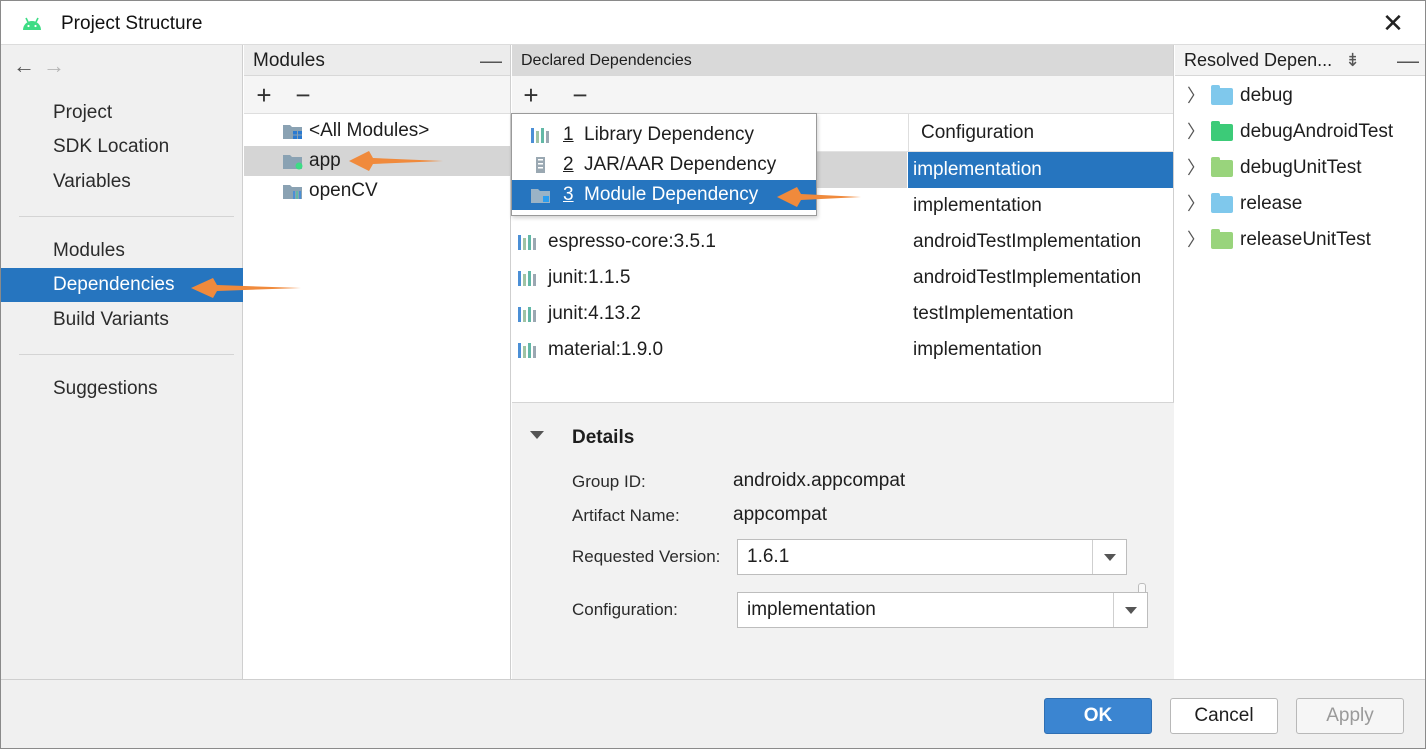  Describe the element at coordinates (246, 288) in the screenshot. I see `annotation-arrow-dependencies` at that location.